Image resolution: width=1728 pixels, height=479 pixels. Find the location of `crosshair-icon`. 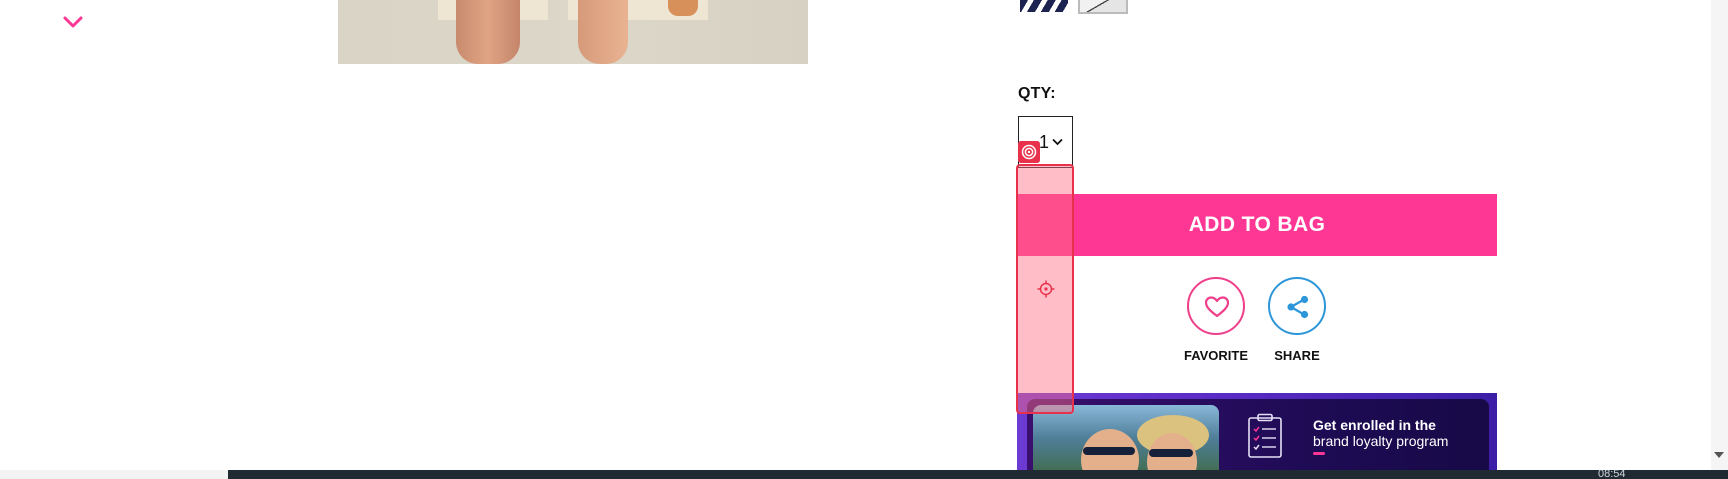

crosshair-icon is located at coordinates (1046, 289).